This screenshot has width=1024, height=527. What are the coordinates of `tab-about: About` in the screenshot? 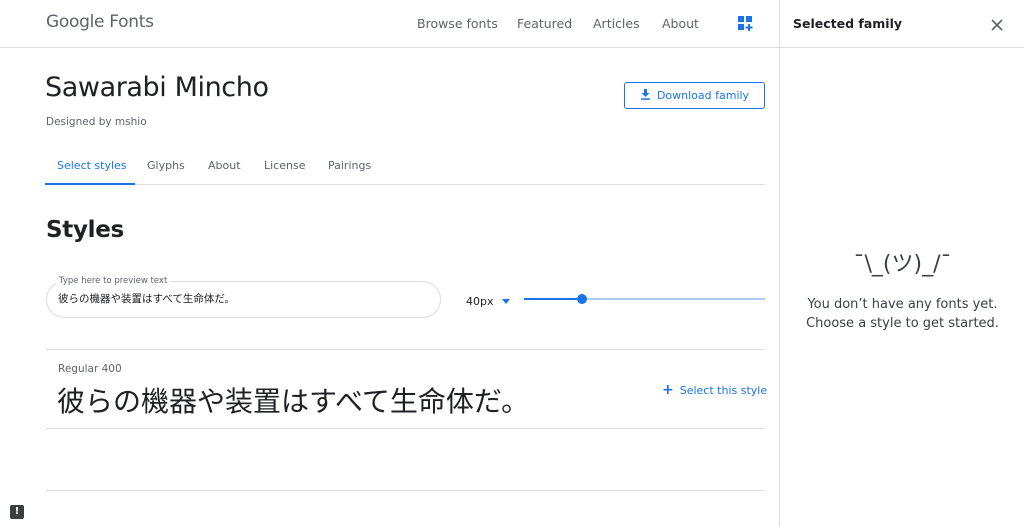 It's located at (224, 165).